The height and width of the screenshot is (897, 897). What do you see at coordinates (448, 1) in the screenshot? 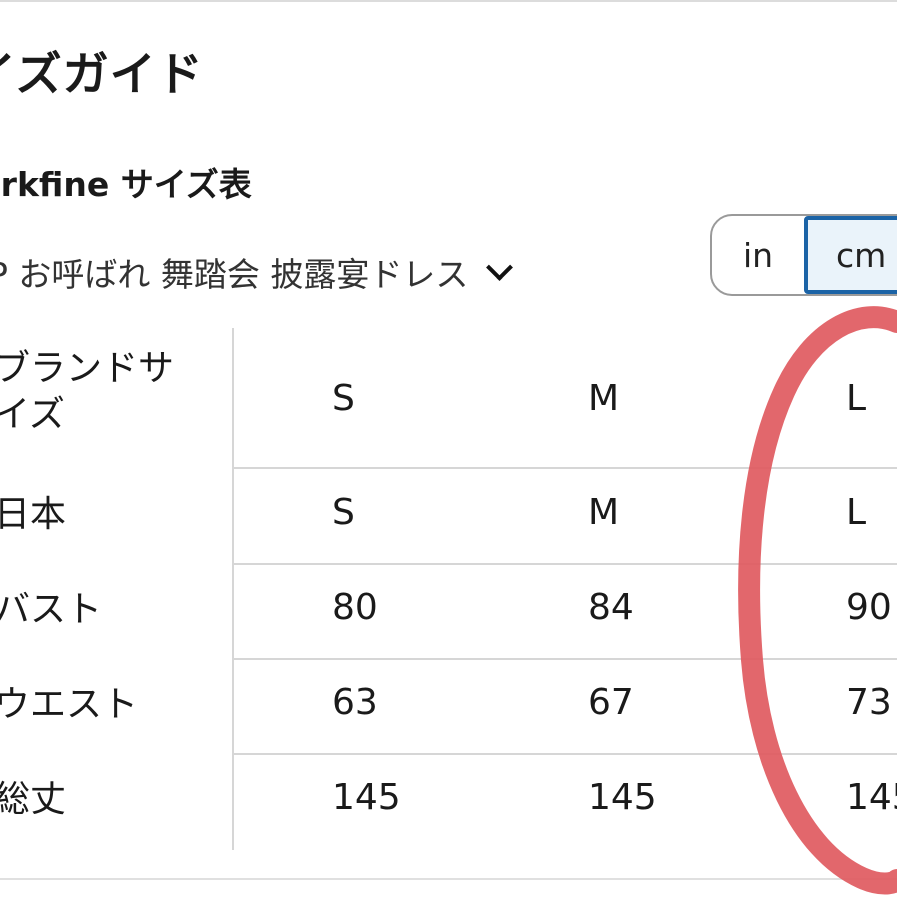
I see `top-divider` at bounding box center [448, 1].